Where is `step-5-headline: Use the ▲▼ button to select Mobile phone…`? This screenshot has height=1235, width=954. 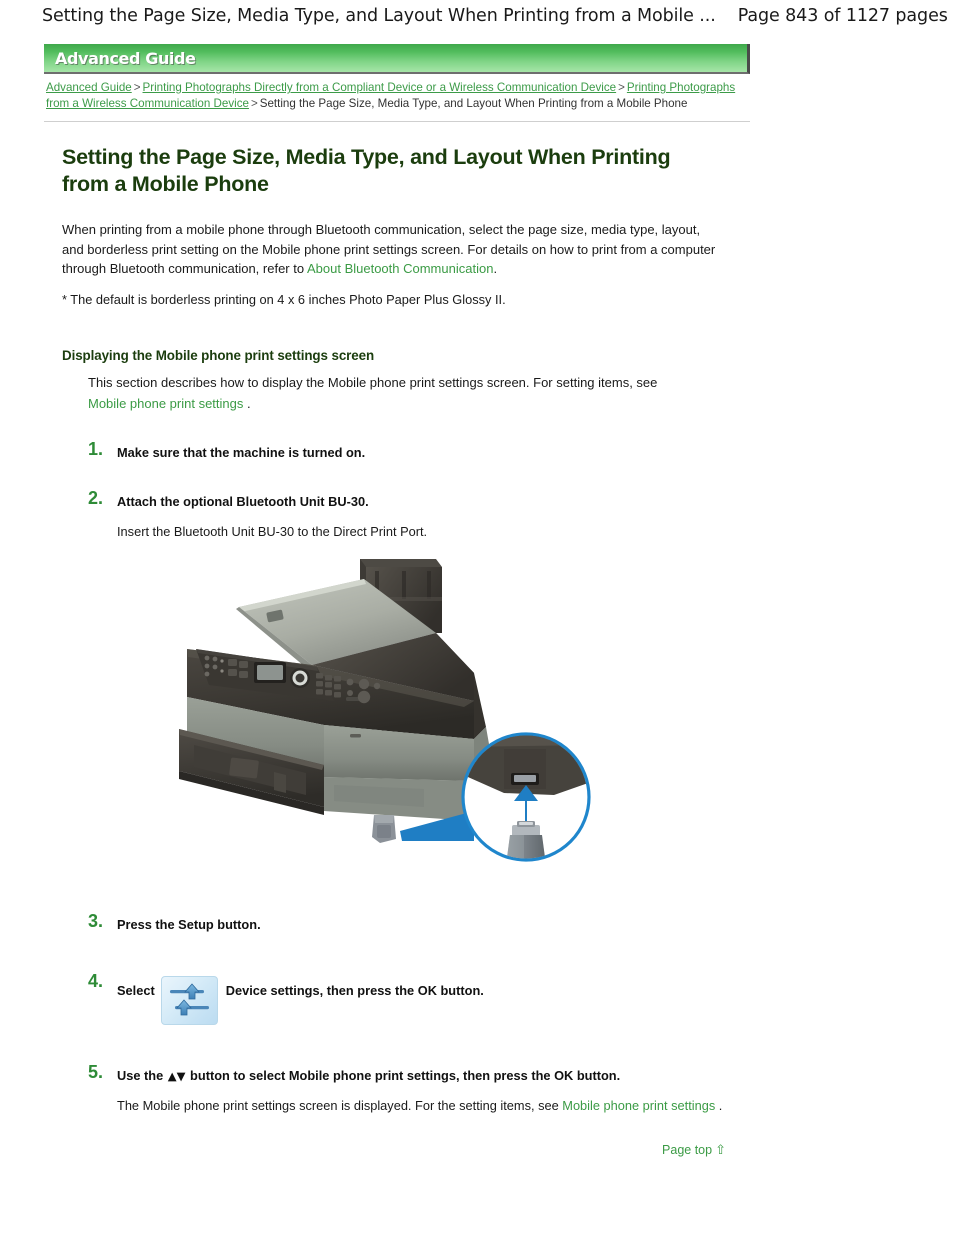
step-5-headline: Use the ▲▼ button to select Mobile phone… is located at coordinates (430, 1076).